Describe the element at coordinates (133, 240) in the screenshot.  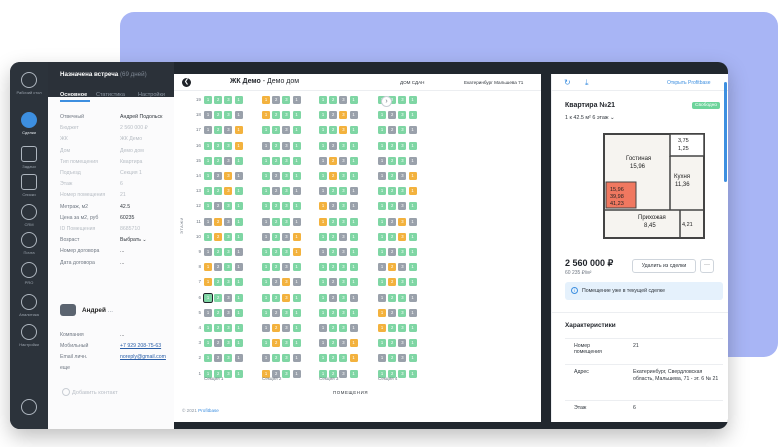
I see `field-value: Выбрать ⌄` at that location.